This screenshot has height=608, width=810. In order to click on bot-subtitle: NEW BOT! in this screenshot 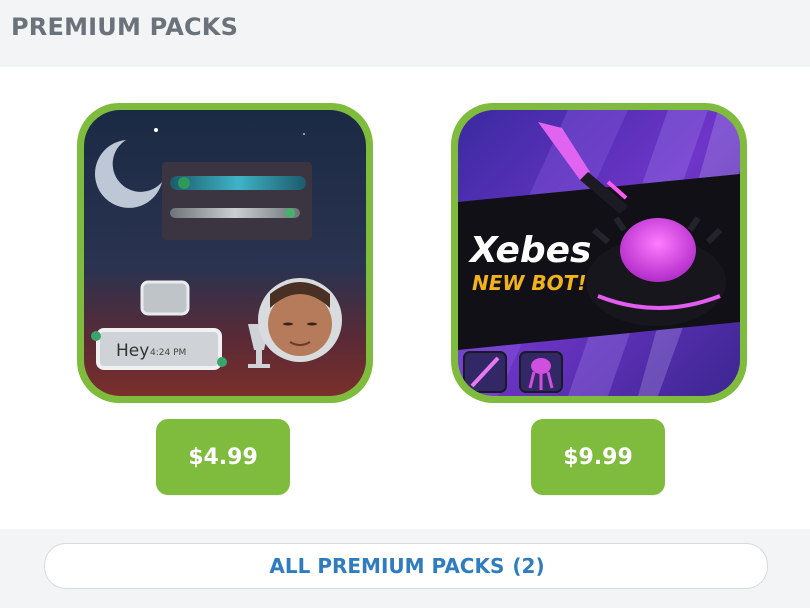, I will do `click(529, 283)`.